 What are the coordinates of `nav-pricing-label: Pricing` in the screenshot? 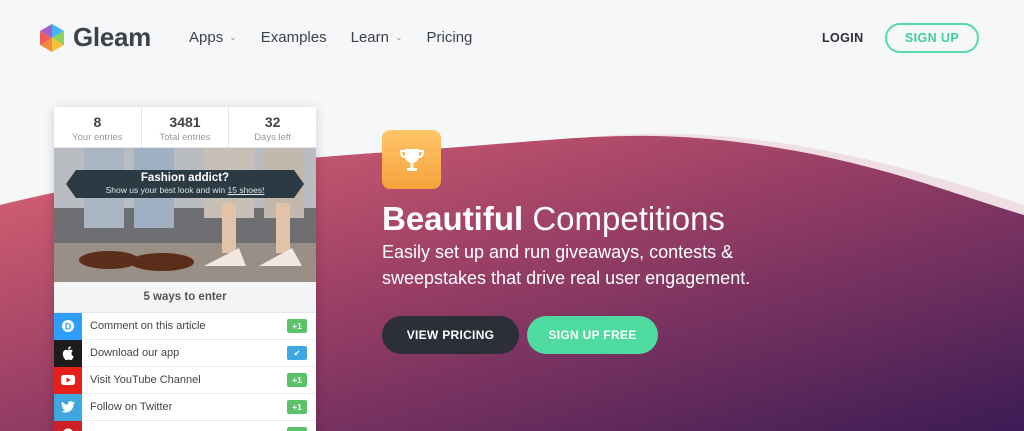 It's located at (449, 37).